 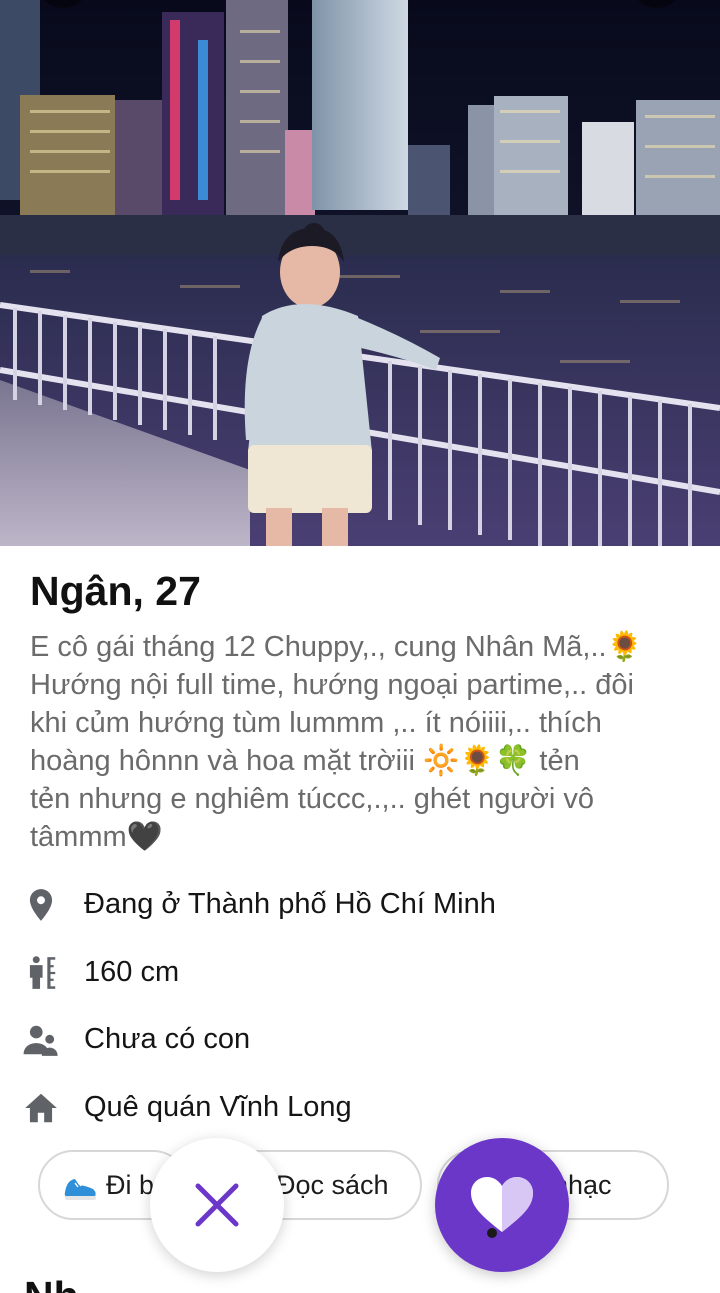 What do you see at coordinates (132, 972) in the screenshot?
I see `info-height-text: 160 cm` at bounding box center [132, 972].